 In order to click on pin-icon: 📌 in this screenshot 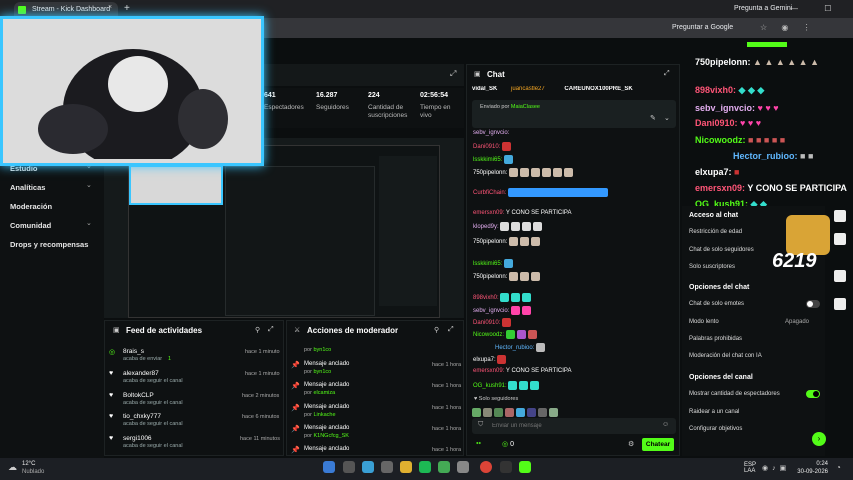, I will do `click(295, 429)`.